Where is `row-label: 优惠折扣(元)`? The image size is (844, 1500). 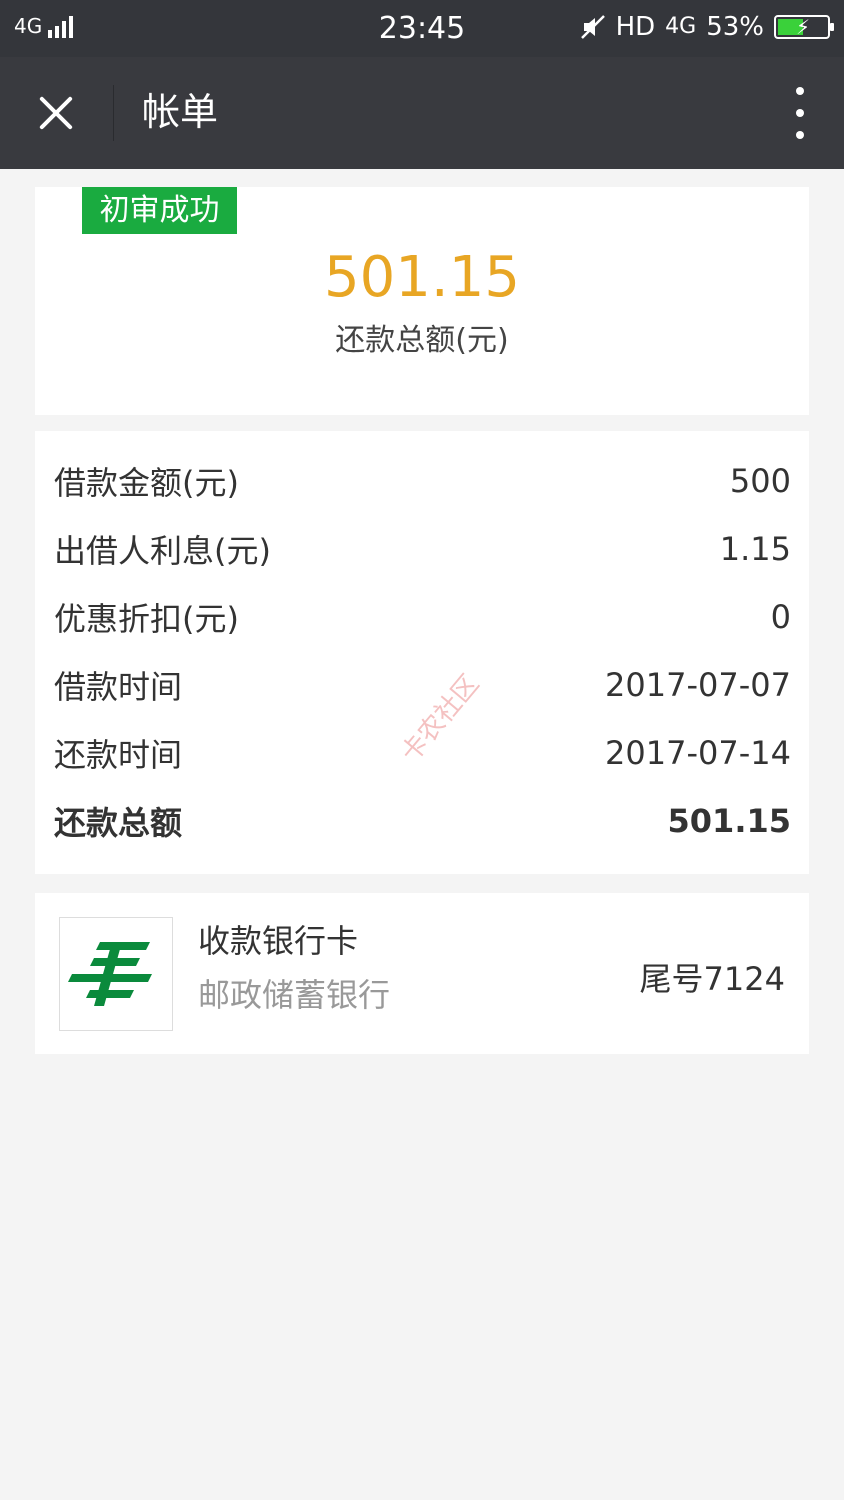 row-label: 优惠折扣(元) is located at coordinates (146, 619).